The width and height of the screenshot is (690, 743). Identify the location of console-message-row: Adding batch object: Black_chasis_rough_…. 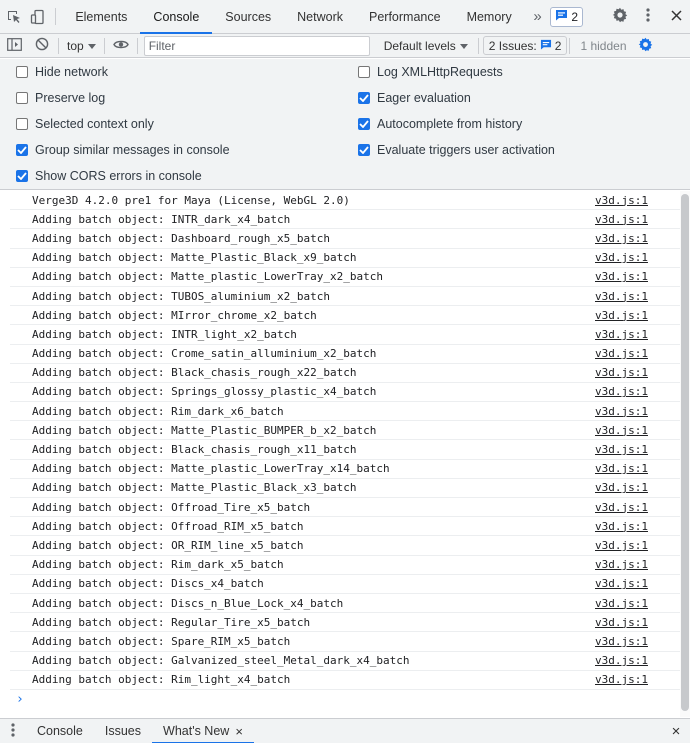
(345, 373).